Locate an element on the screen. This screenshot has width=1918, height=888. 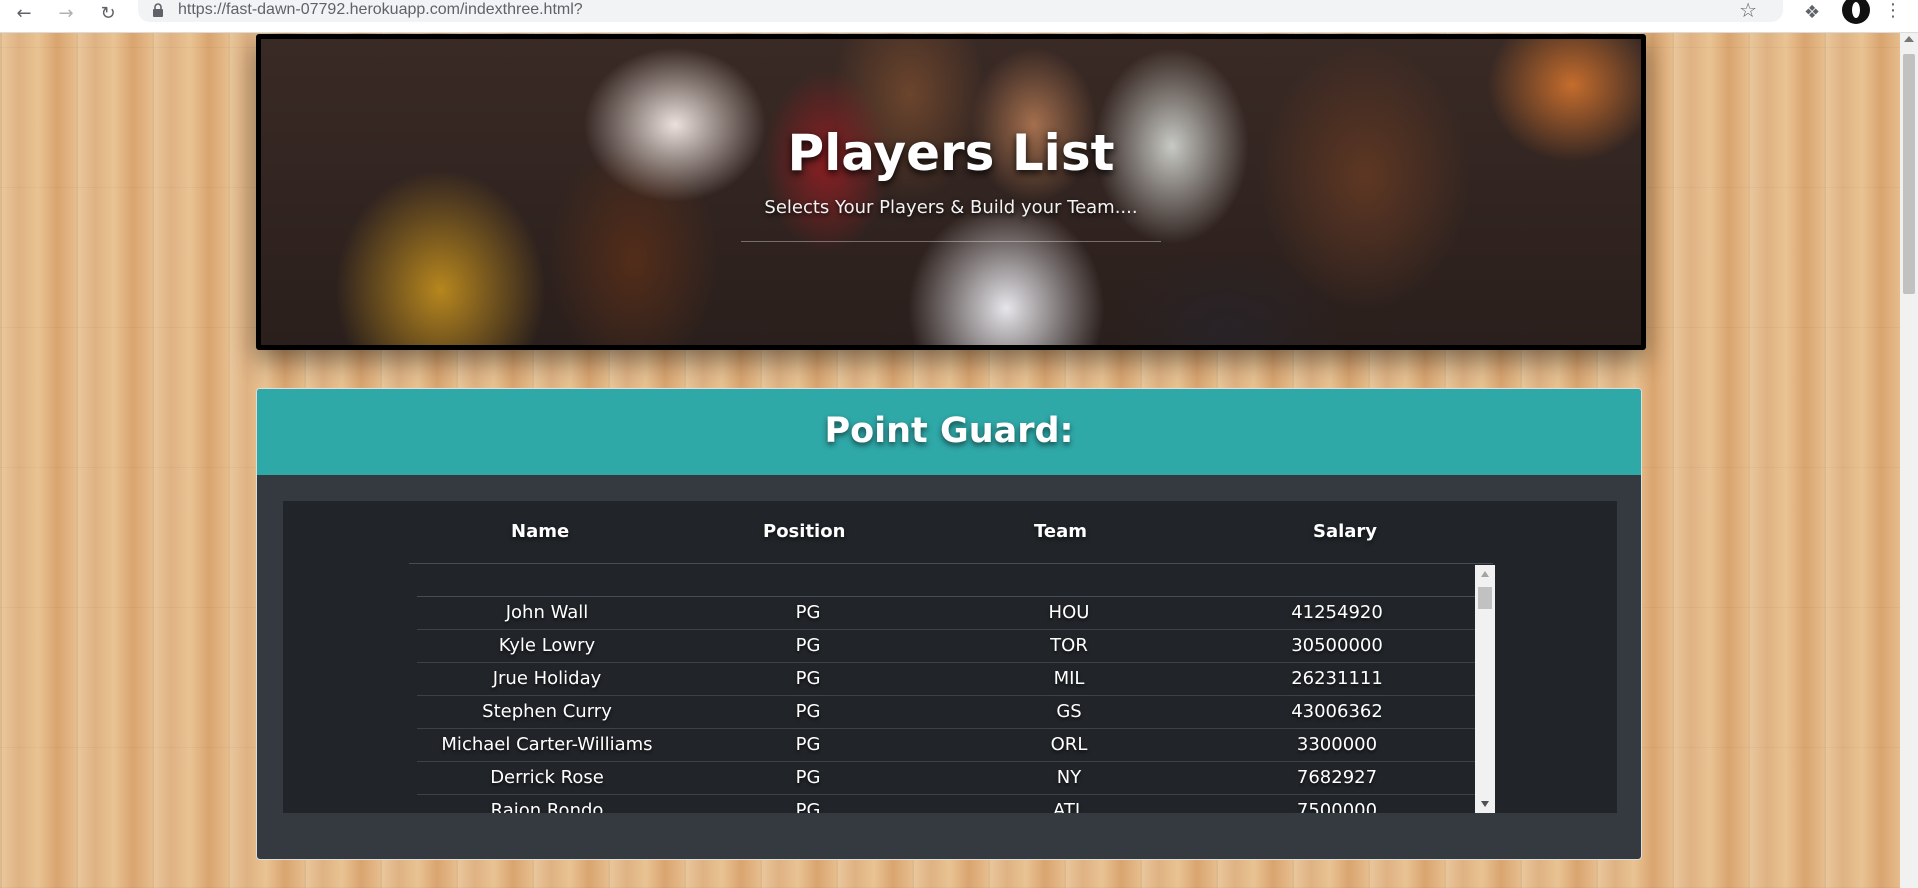
player-salary: 3300000 is located at coordinates (1337, 744).